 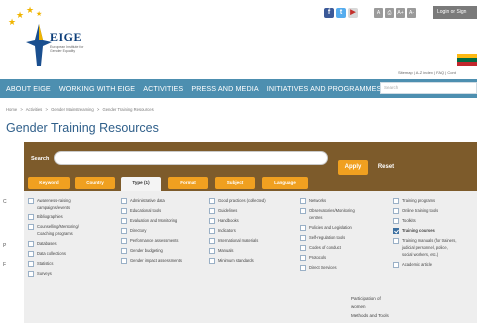 What do you see at coordinates (191, 158) in the screenshot?
I see `resource-search-input` at bounding box center [191, 158].